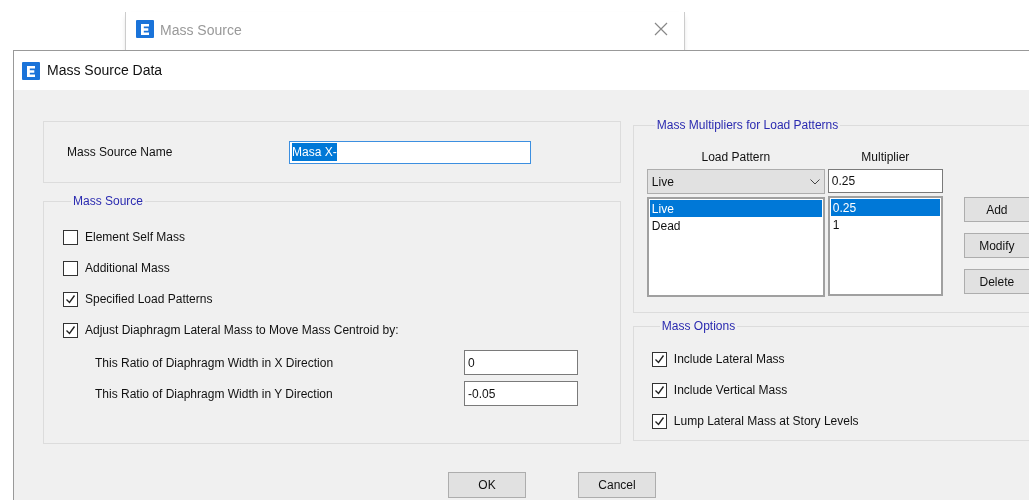 This screenshot has height=500, width=1029. Describe the element at coordinates (766, 421) in the screenshot. I see `checkbox-label: Lump Lateral Mass at Story Levels` at that location.